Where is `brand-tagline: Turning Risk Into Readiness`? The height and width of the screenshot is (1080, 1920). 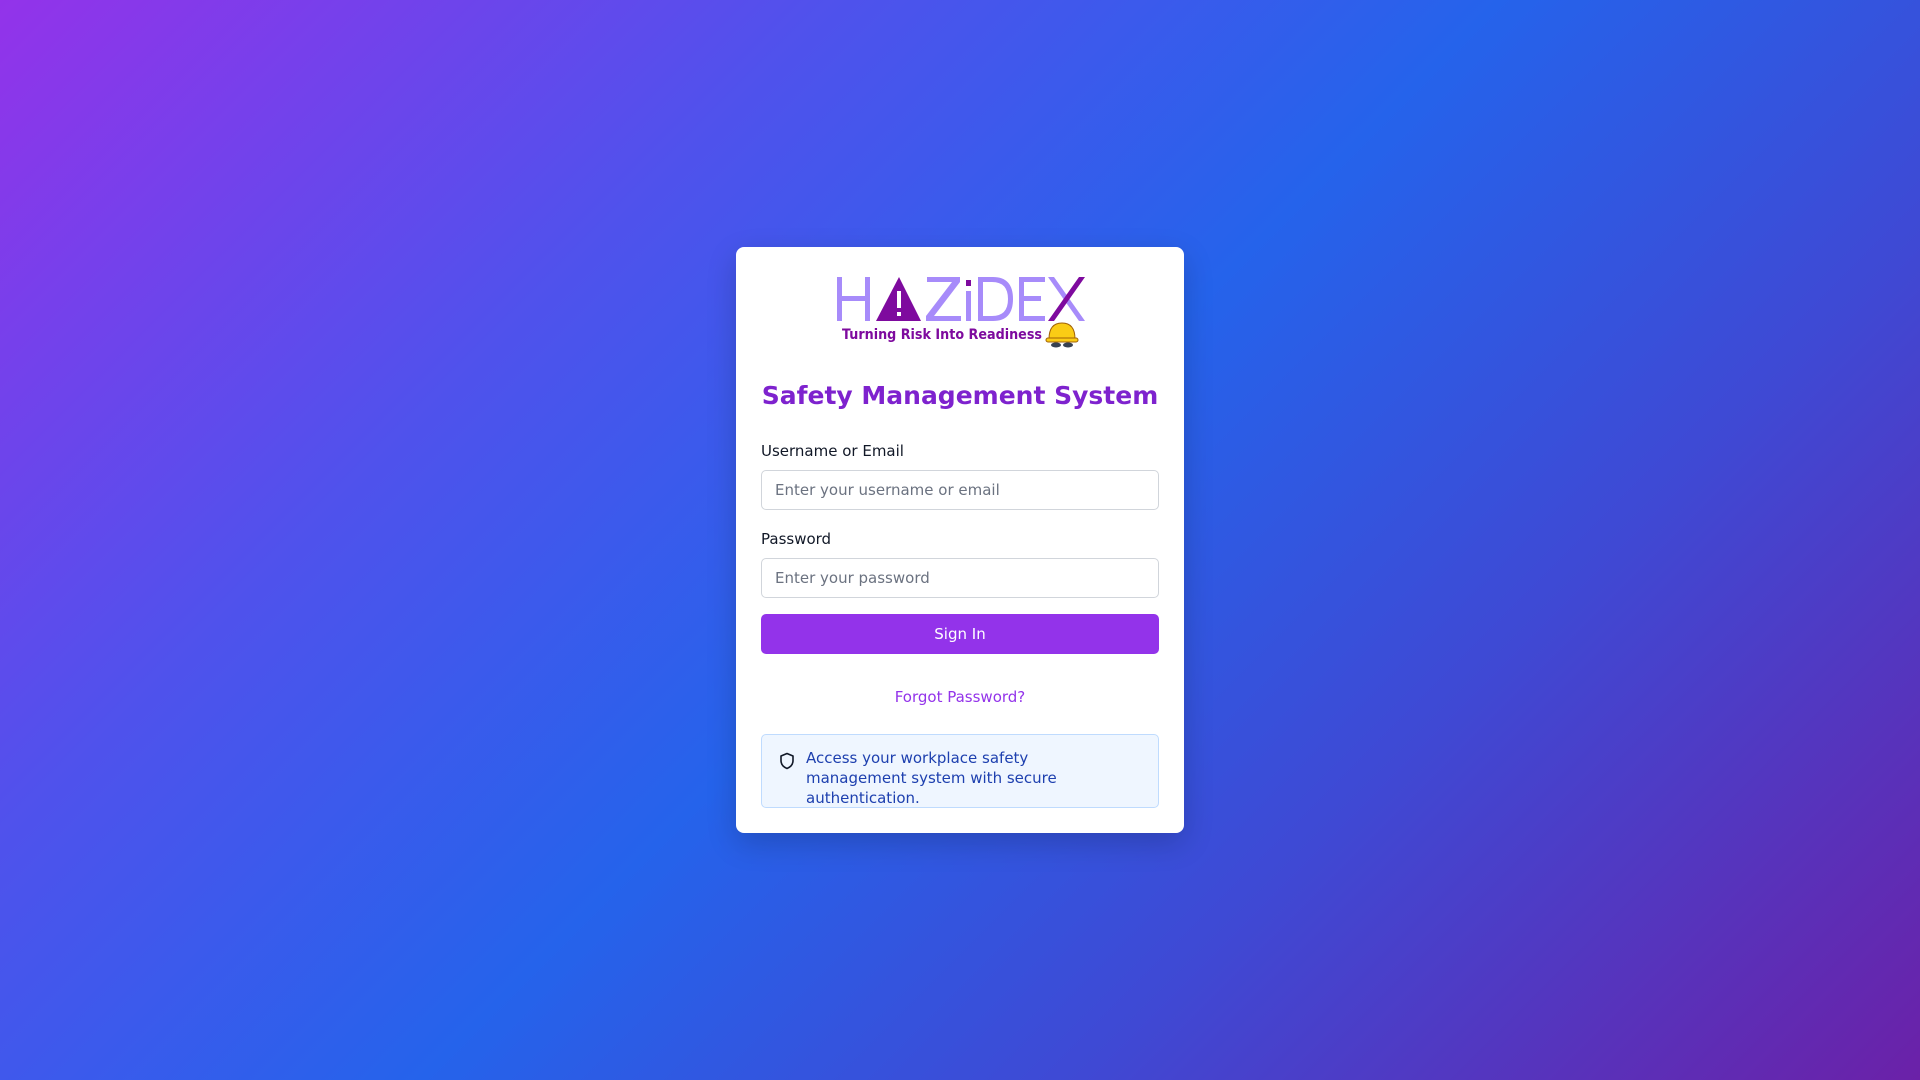 brand-tagline: Turning Risk Into Readiness is located at coordinates (942, 335).